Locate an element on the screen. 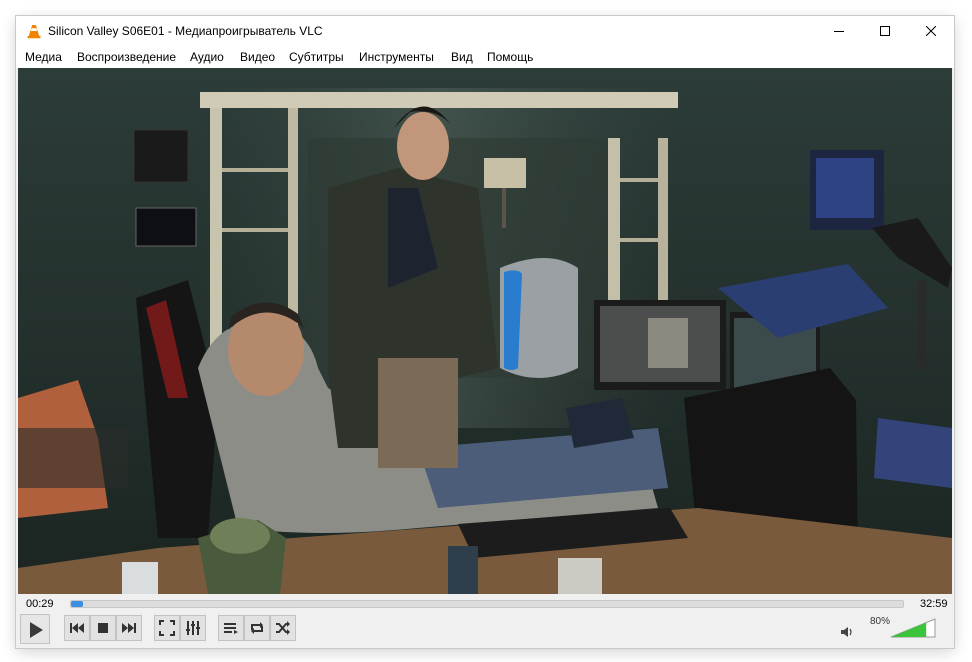 This screenshot has height=662, width=972. seek-panel: 00:29 32:59 is located at coordinates (485, 604).